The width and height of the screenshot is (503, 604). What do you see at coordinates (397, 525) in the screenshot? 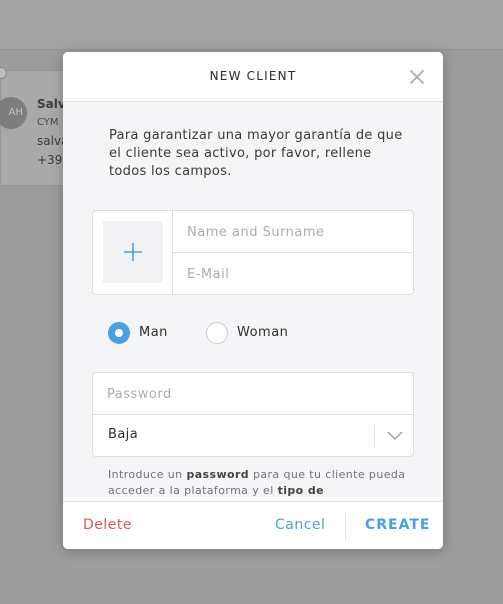
I see `create-button: CREATE` at bounding box center [397, 525].